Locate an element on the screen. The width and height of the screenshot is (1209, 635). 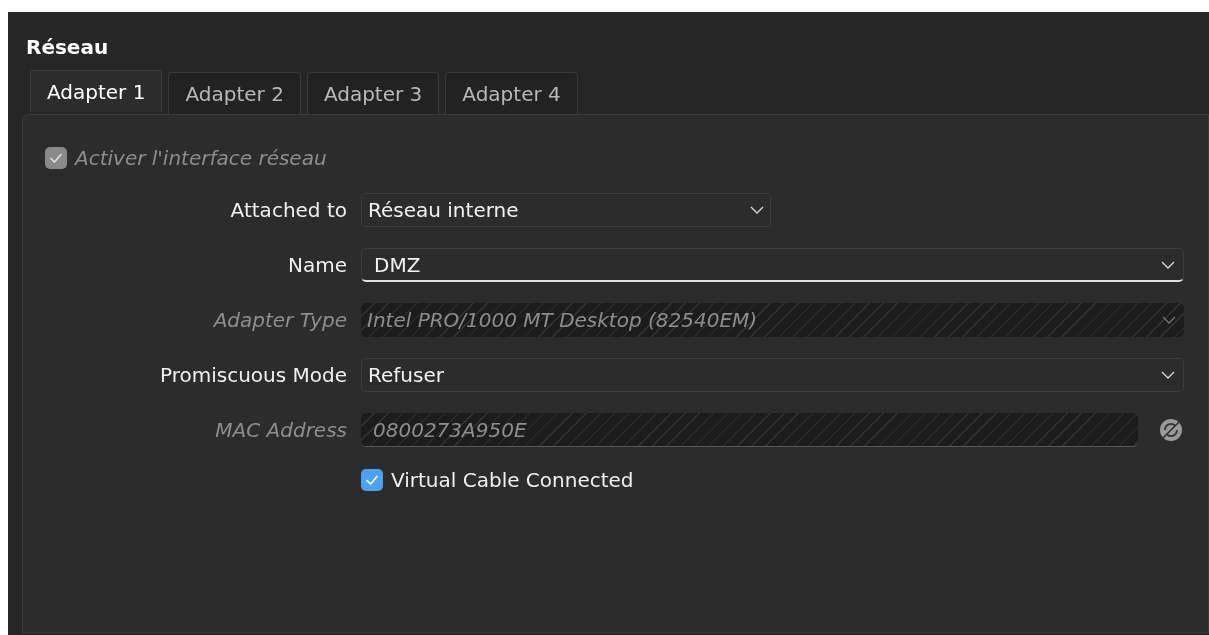
dropdown: Réseau interne is located at coordinates (566, 210).